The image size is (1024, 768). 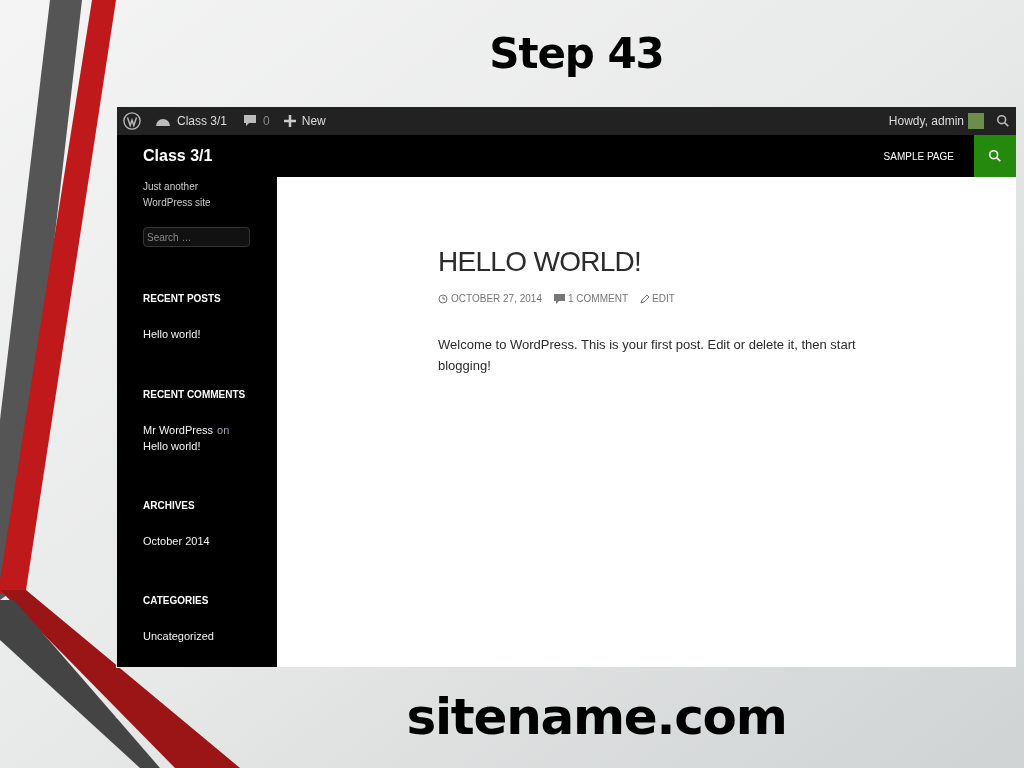 I want to click on post-title: HELLO WORLD!, so click(x=540, y=262).